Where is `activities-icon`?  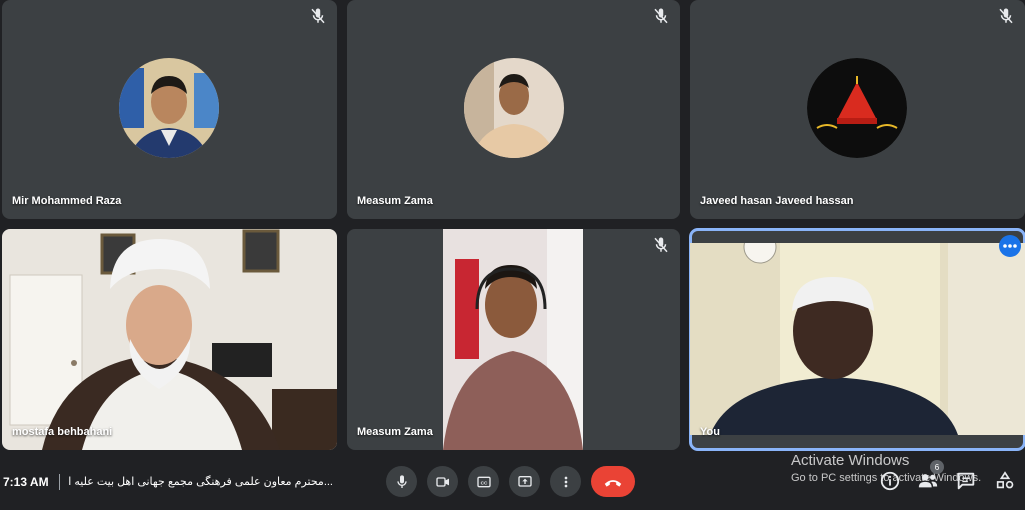
activities-icon is located at coordinates (1005, 480).